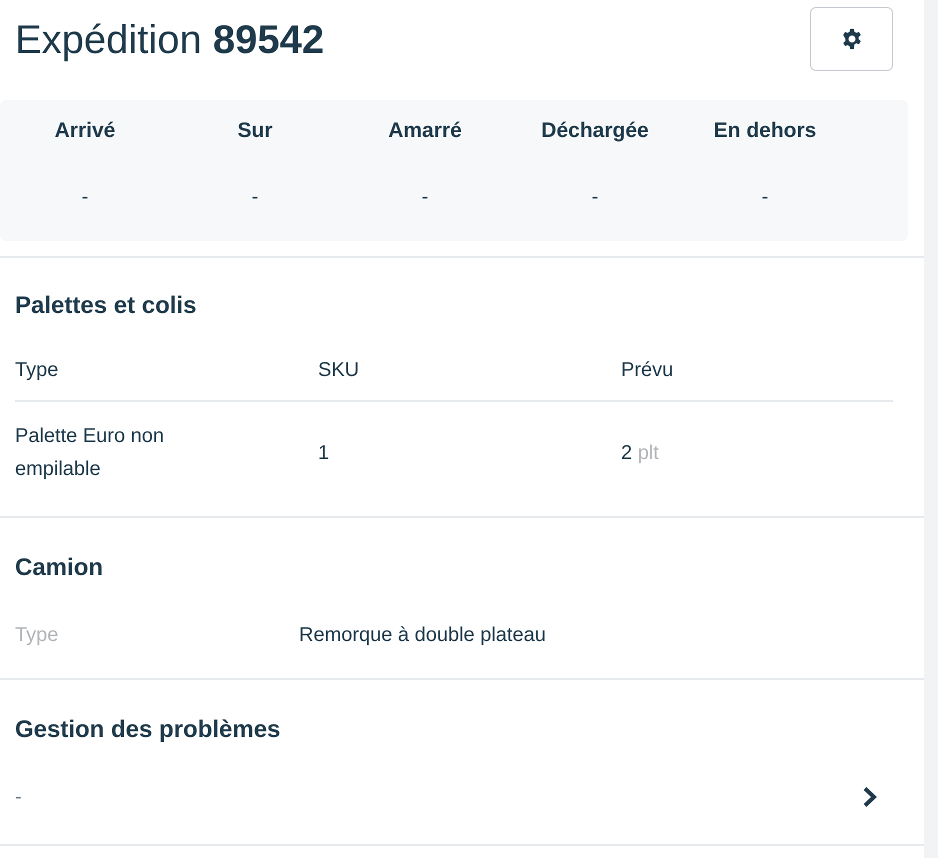 This screenshot has height=858, width=938. What do you see at coordinates (324, 453) in the screenshot?
I see `table-cell-text: 1` at bounding box center [324, 453].